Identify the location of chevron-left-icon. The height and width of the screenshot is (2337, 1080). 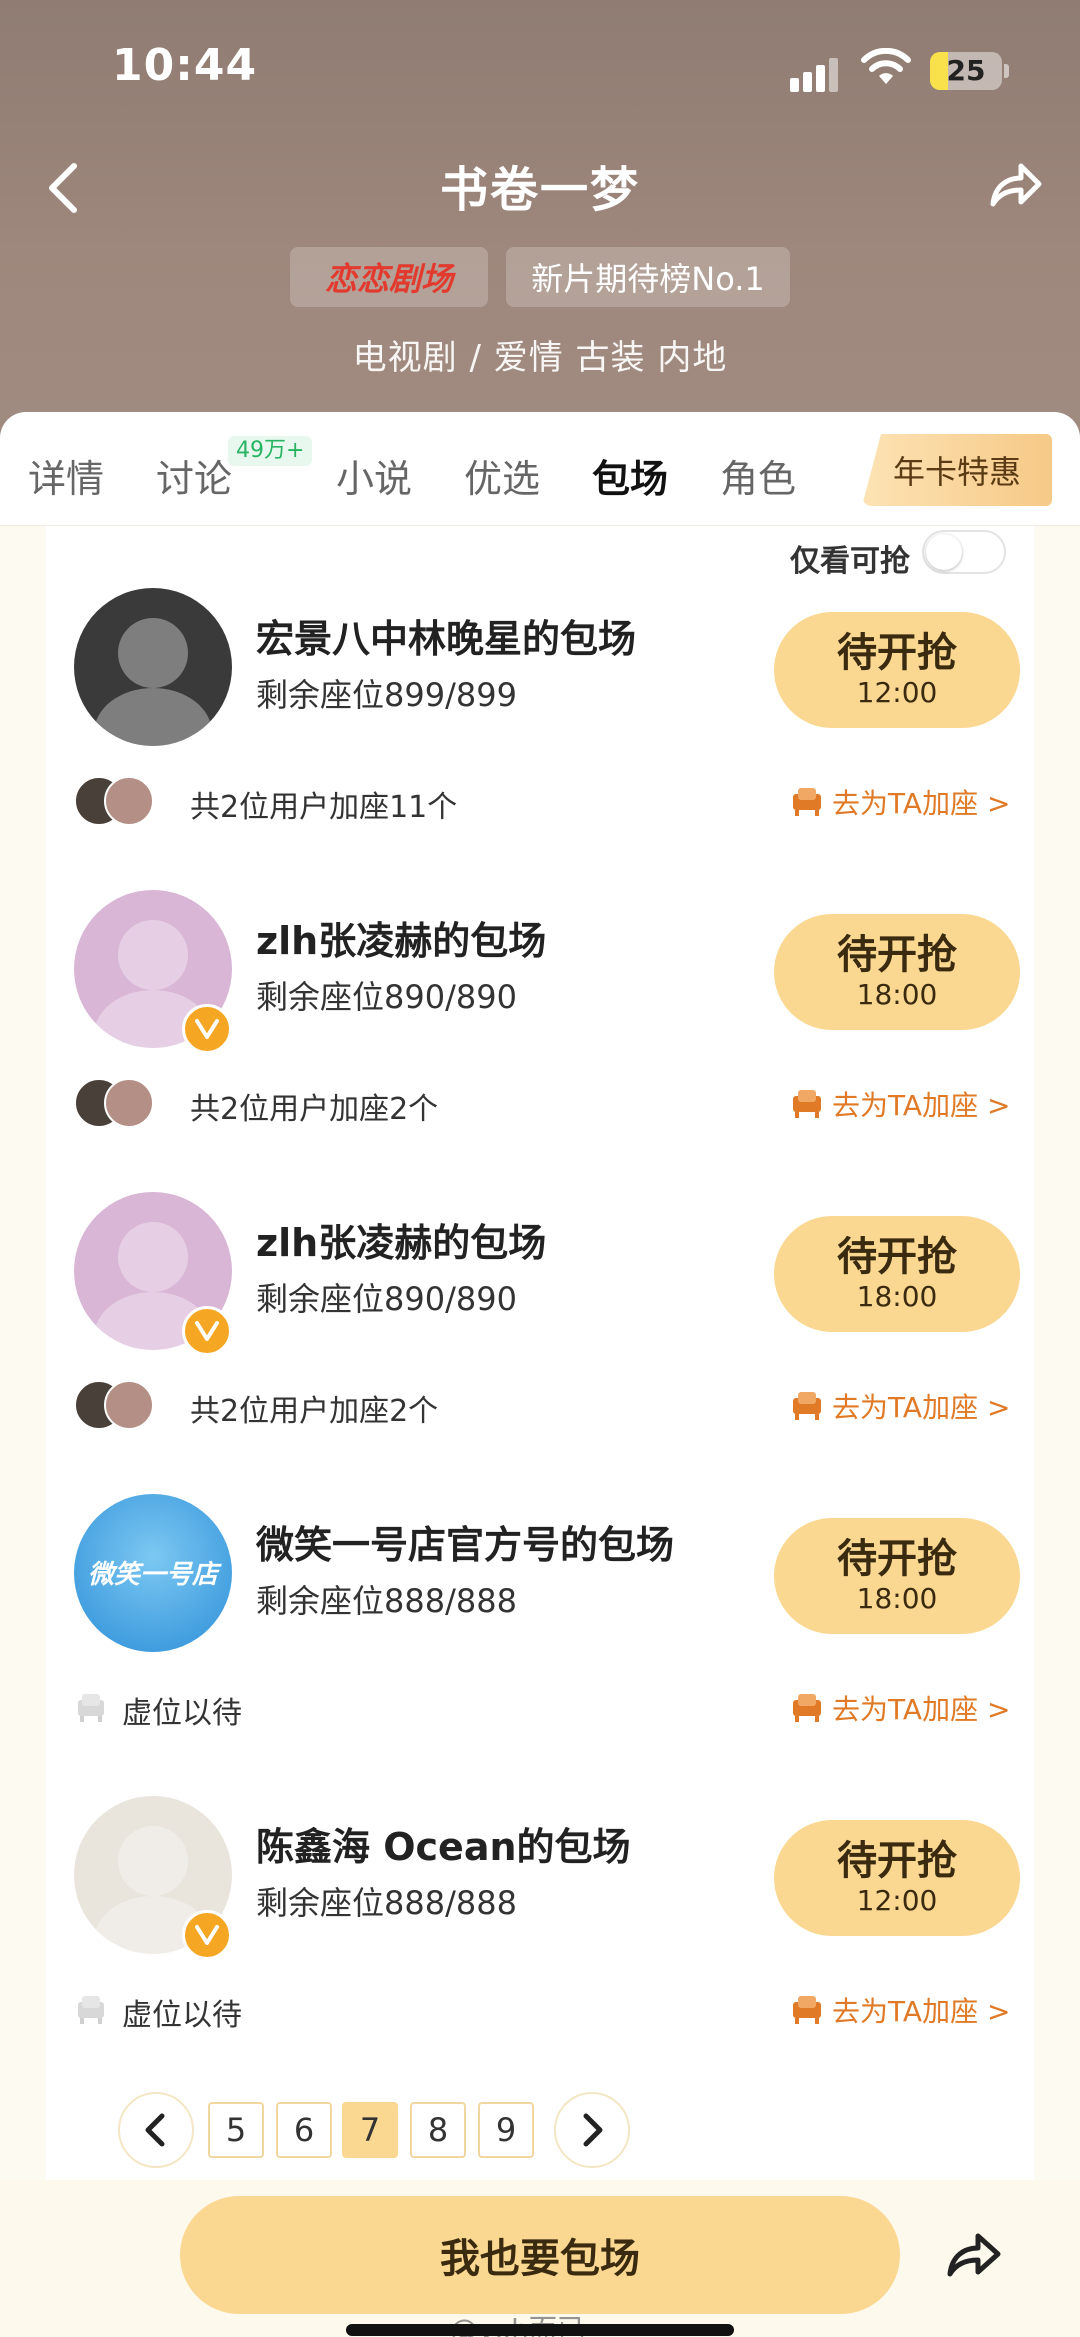
(155, 2130).